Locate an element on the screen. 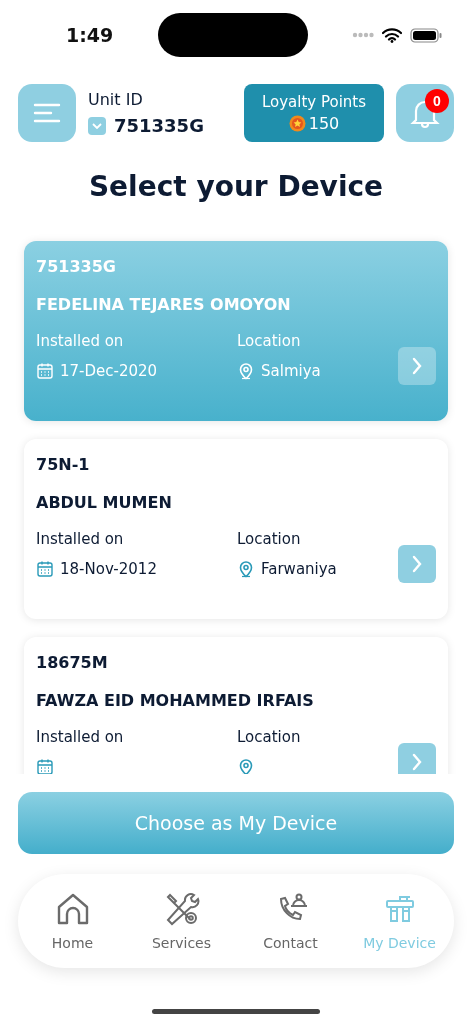 Image resolution: width=472 pixels, height=1024 pixels. dropdown-toggle is located at coordinates (97, 125).